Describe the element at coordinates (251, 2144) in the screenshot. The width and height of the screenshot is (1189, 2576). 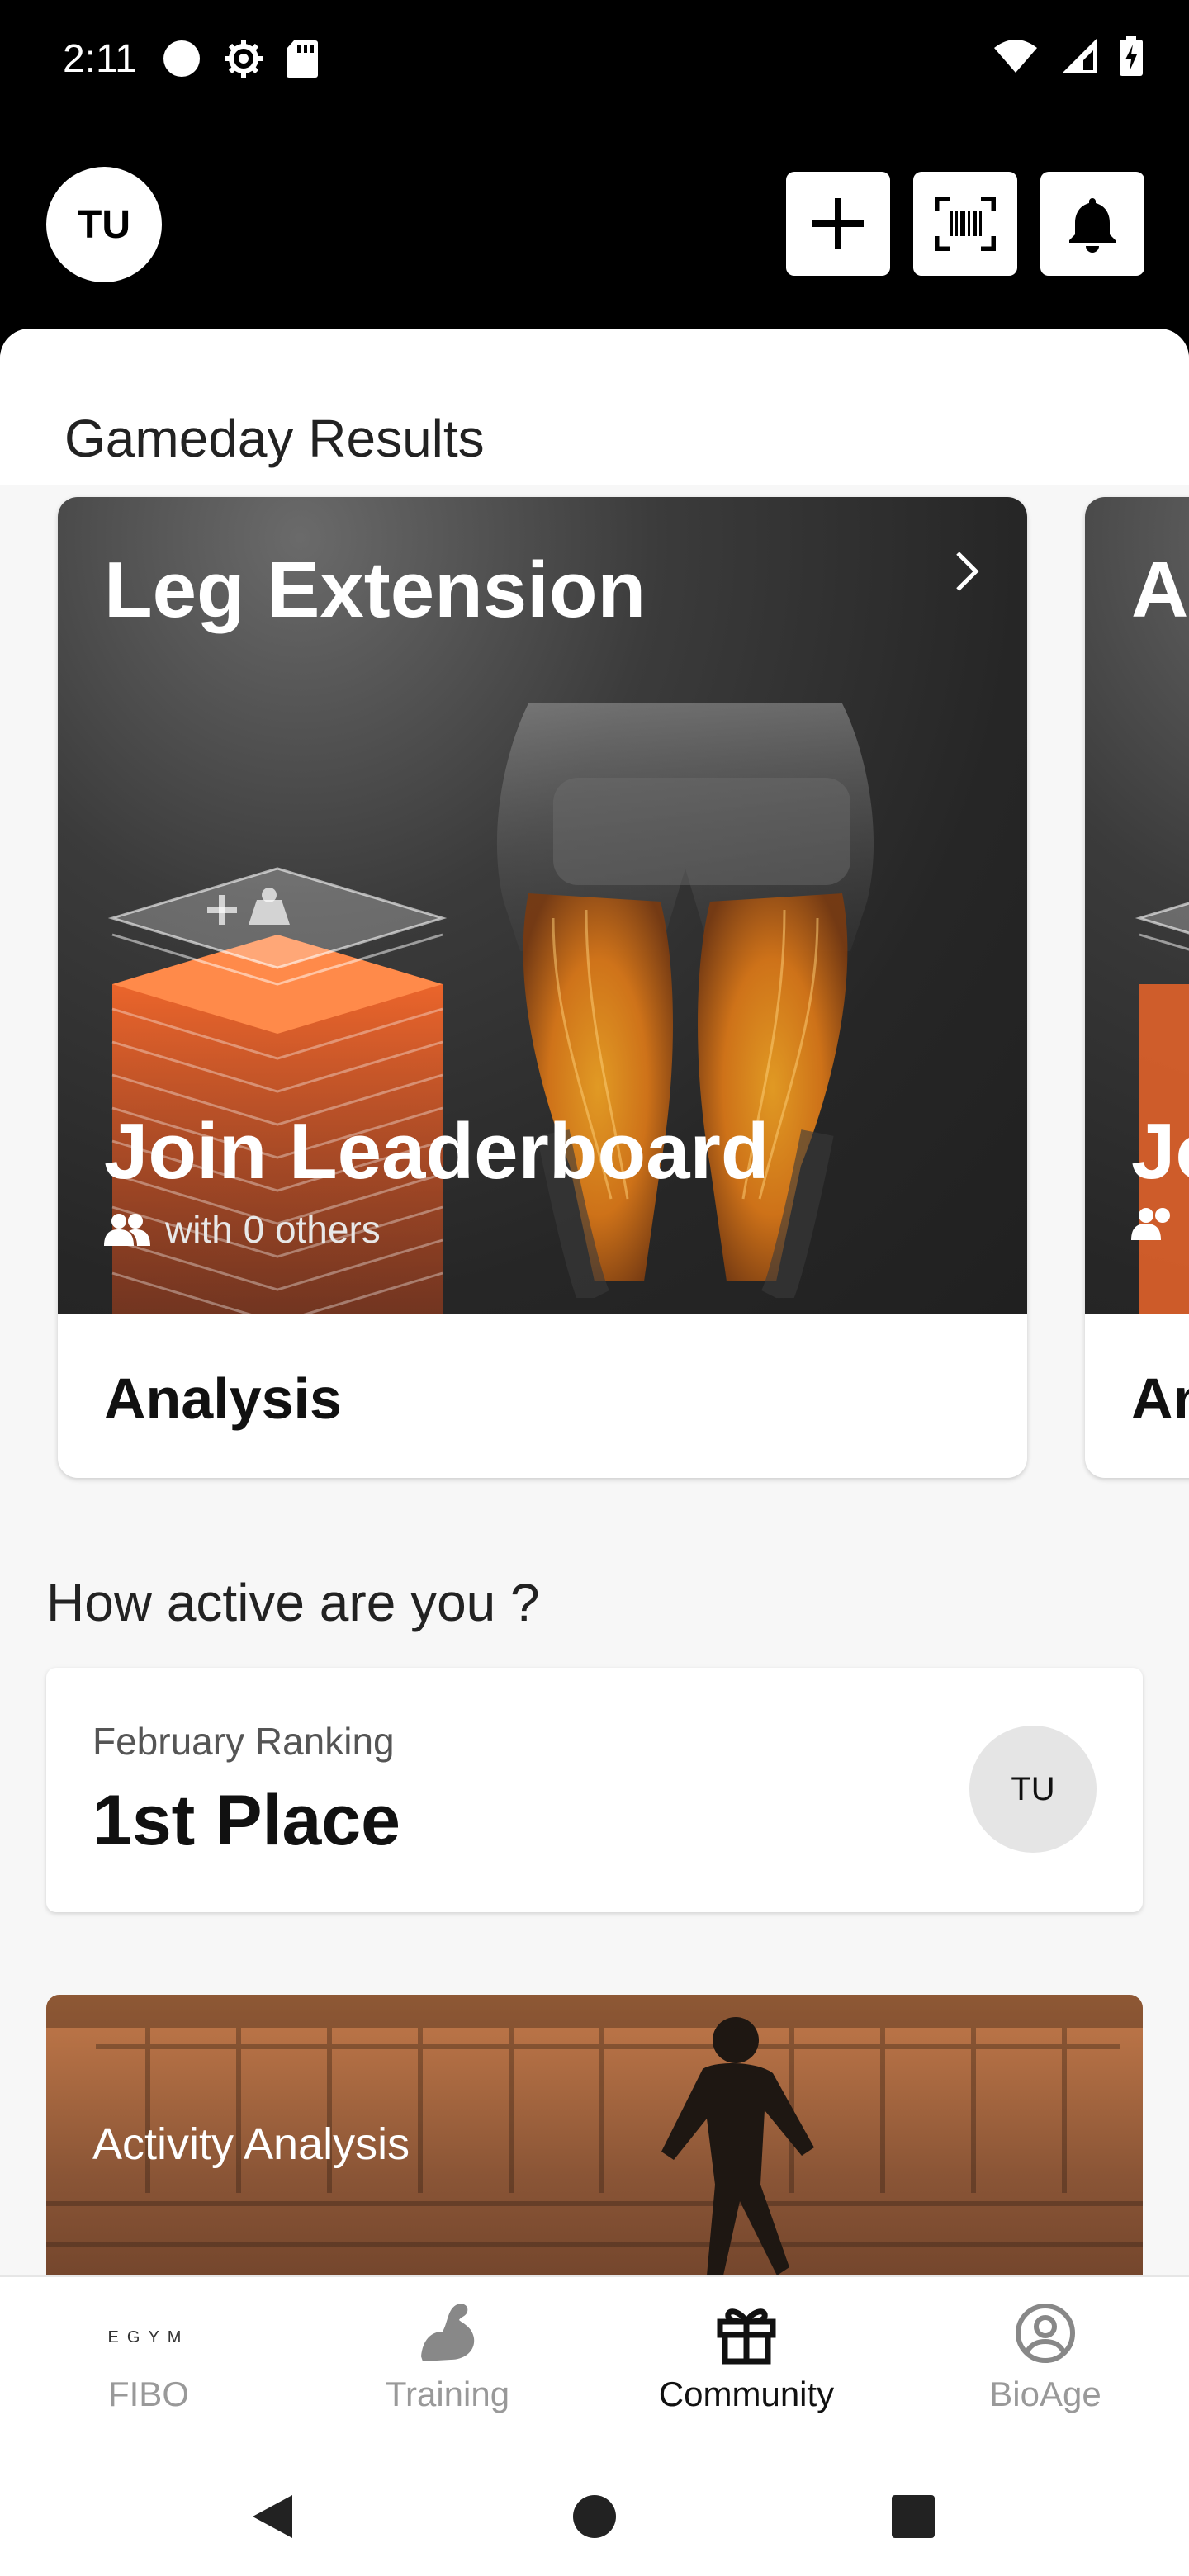
I see `activity-analysis-title: Activity Analysis` at that location.